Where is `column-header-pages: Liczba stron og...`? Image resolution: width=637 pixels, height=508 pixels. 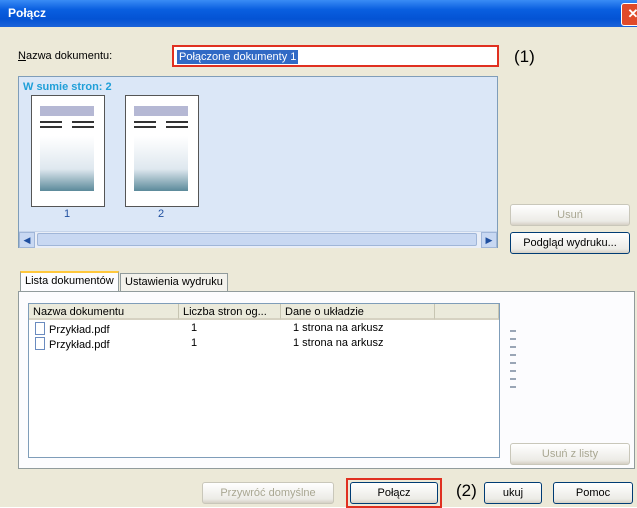
column-header-pages: Liczba stron og... is located at coordinates (230, 312).